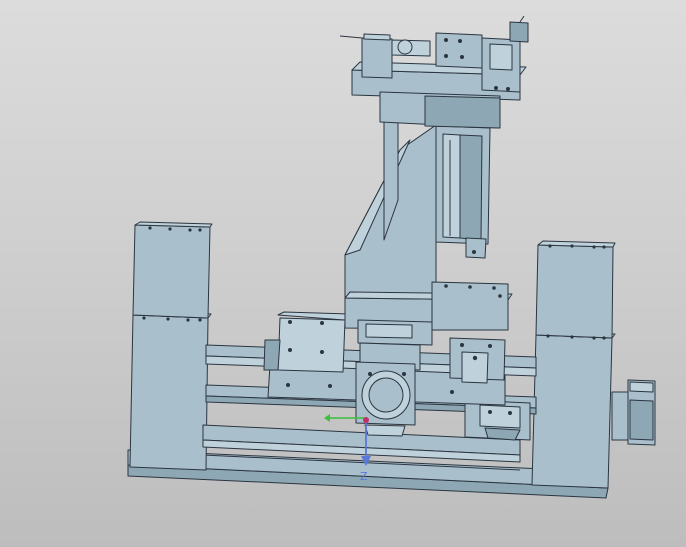 The width and height of the screenshot is (686, 547). What do you see at coordinates (573, 364) in the screenshot?
I see `right-column` at bounding box center [573, 364].